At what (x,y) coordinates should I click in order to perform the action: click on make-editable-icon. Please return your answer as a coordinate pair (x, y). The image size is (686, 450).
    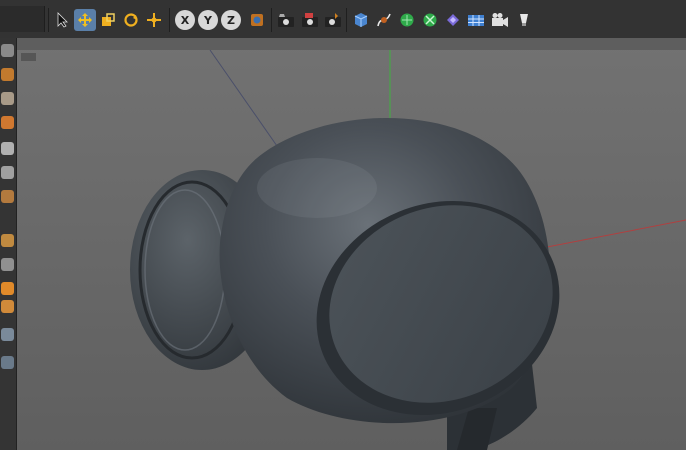
    Looking at the image, I should click on (7, 50).